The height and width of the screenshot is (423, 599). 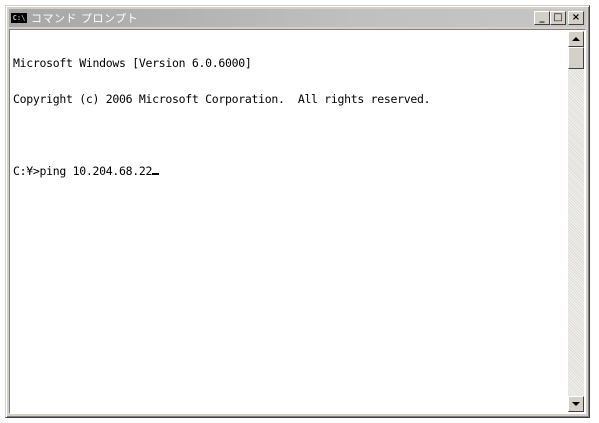 I want to click on arrow-down-icon, so click(x=576, y=404).